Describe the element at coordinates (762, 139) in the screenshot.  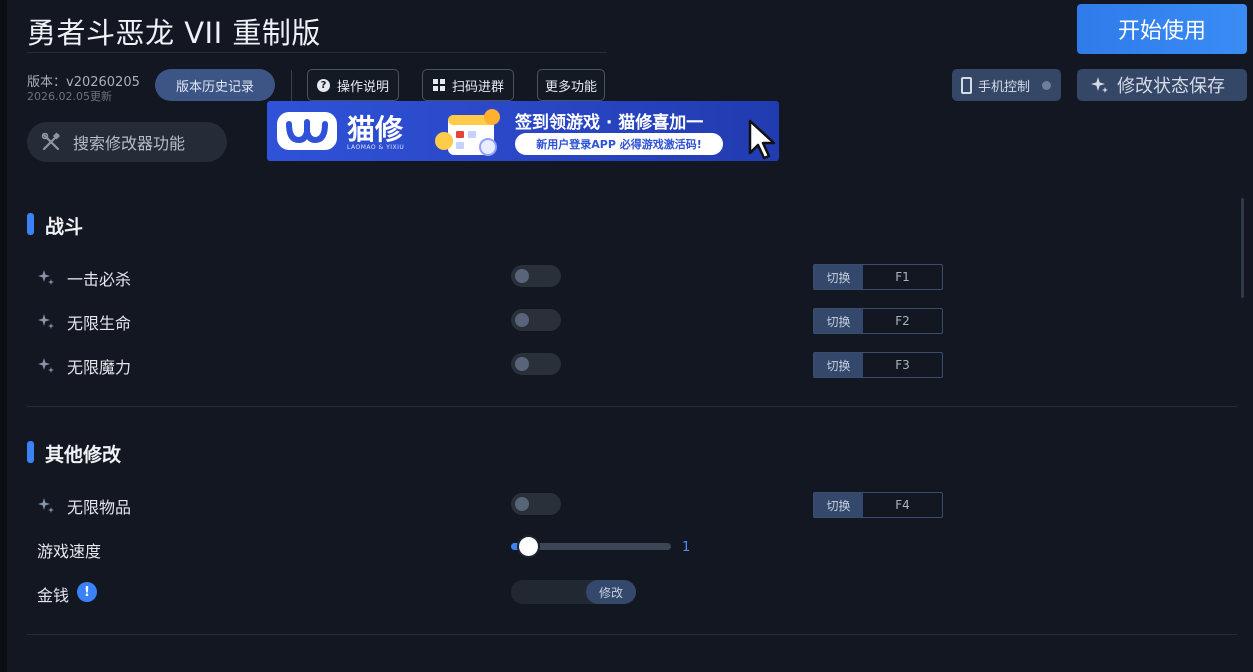
I see `pointer-cursor-icon` at that location.